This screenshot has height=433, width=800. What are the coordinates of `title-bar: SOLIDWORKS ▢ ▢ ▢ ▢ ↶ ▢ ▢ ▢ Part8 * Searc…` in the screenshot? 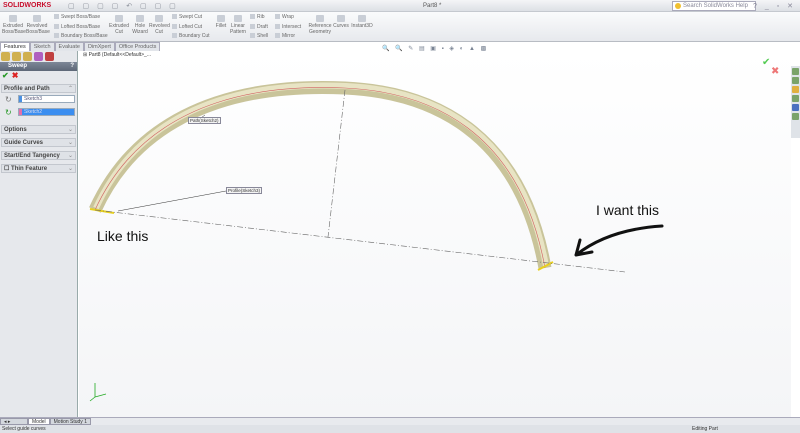 It's located at (400, 6).